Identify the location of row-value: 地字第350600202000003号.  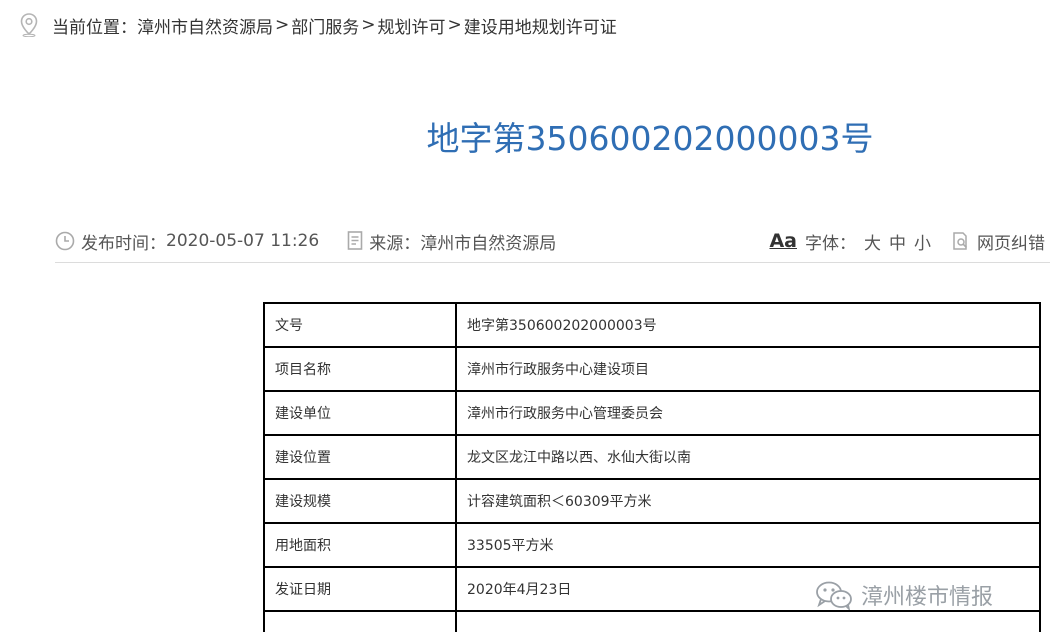
(748, 325).